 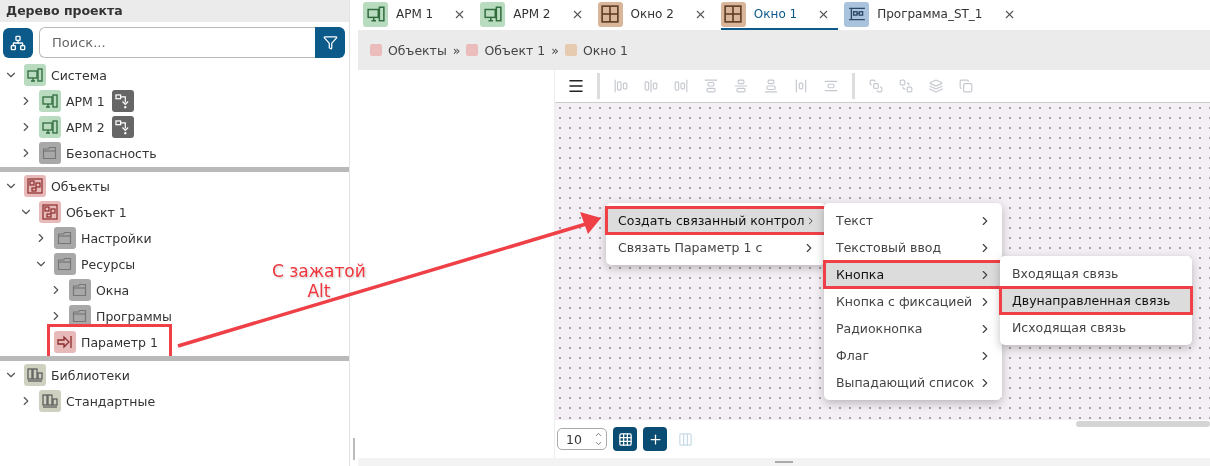 What do you see at coordinates (134, 316) in the screenshot?
I see `tree-item: Программы` at bounding box center [134, 316].